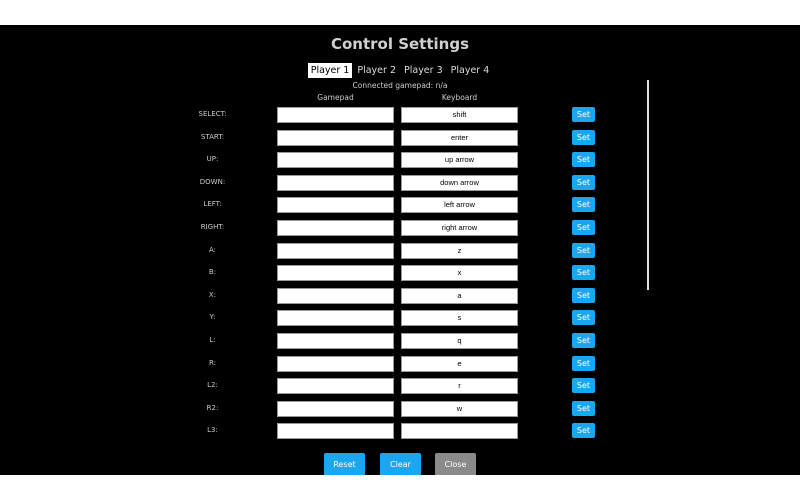 This screenshot has height=500, width=800. Describe the element at coordinates (459, 205) in the screenshot. I see `keyboard-binding-field: left arrow` at that location.